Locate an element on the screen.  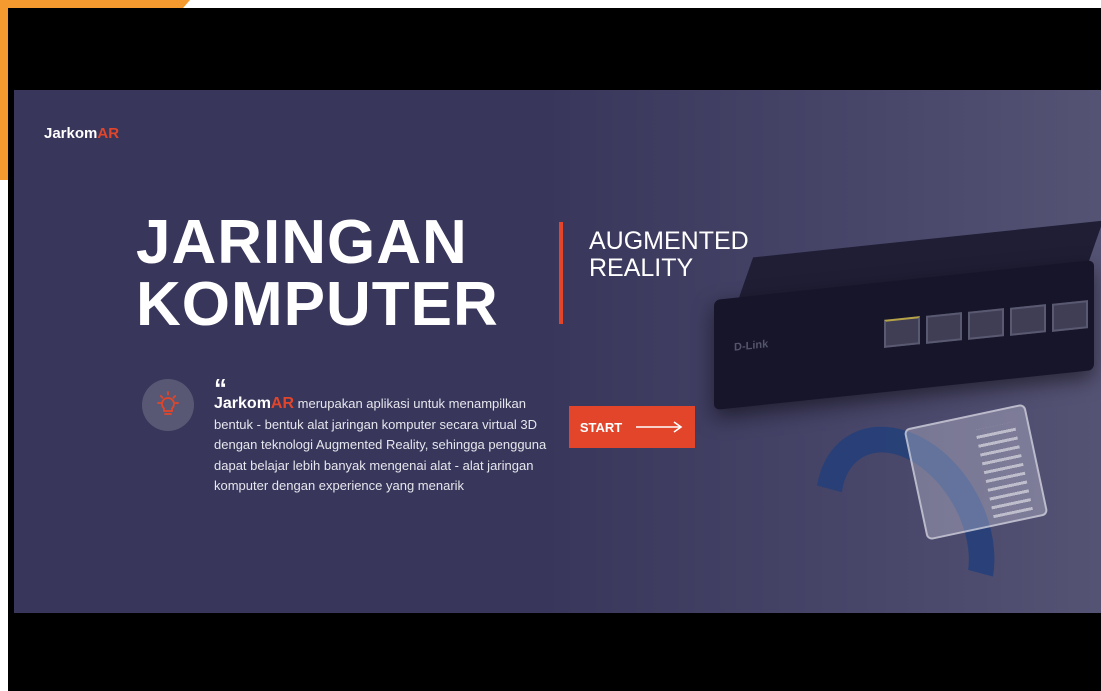
lightbulb-icon is located at coordinates (168, 405).